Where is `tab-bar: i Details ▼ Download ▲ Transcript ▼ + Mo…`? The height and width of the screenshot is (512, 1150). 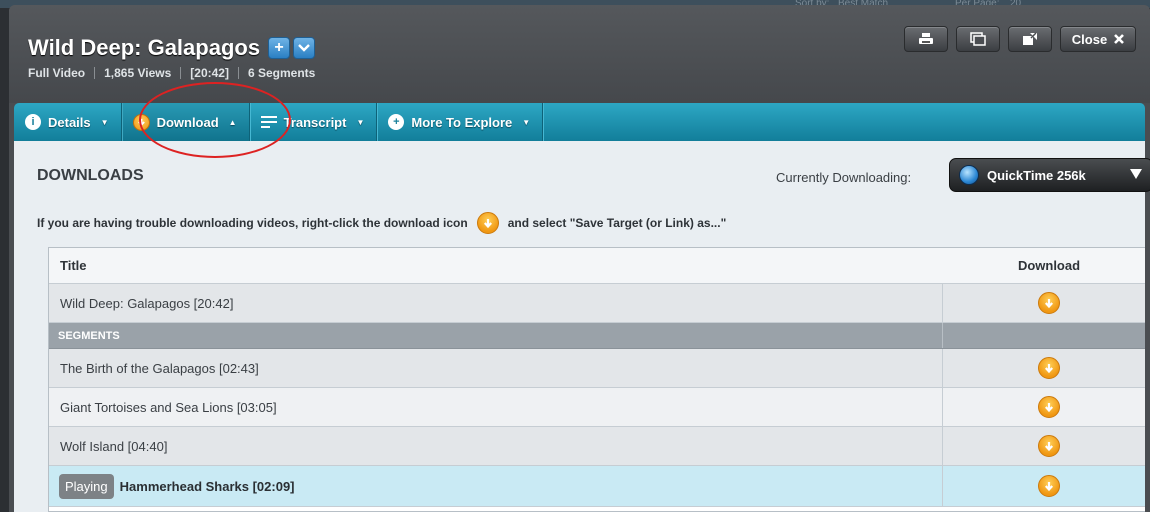
tab-bar: i Details ▼ Download ▲ Transcript ▼ + Mo… is located at coordinates (579, 122).